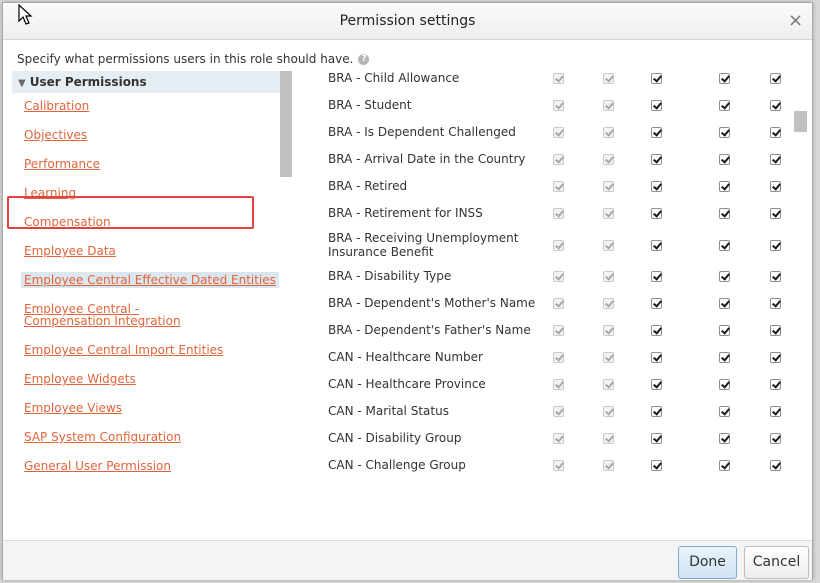  I want to click on permission-label: BRA - Child Allowance, so click(394, 78).